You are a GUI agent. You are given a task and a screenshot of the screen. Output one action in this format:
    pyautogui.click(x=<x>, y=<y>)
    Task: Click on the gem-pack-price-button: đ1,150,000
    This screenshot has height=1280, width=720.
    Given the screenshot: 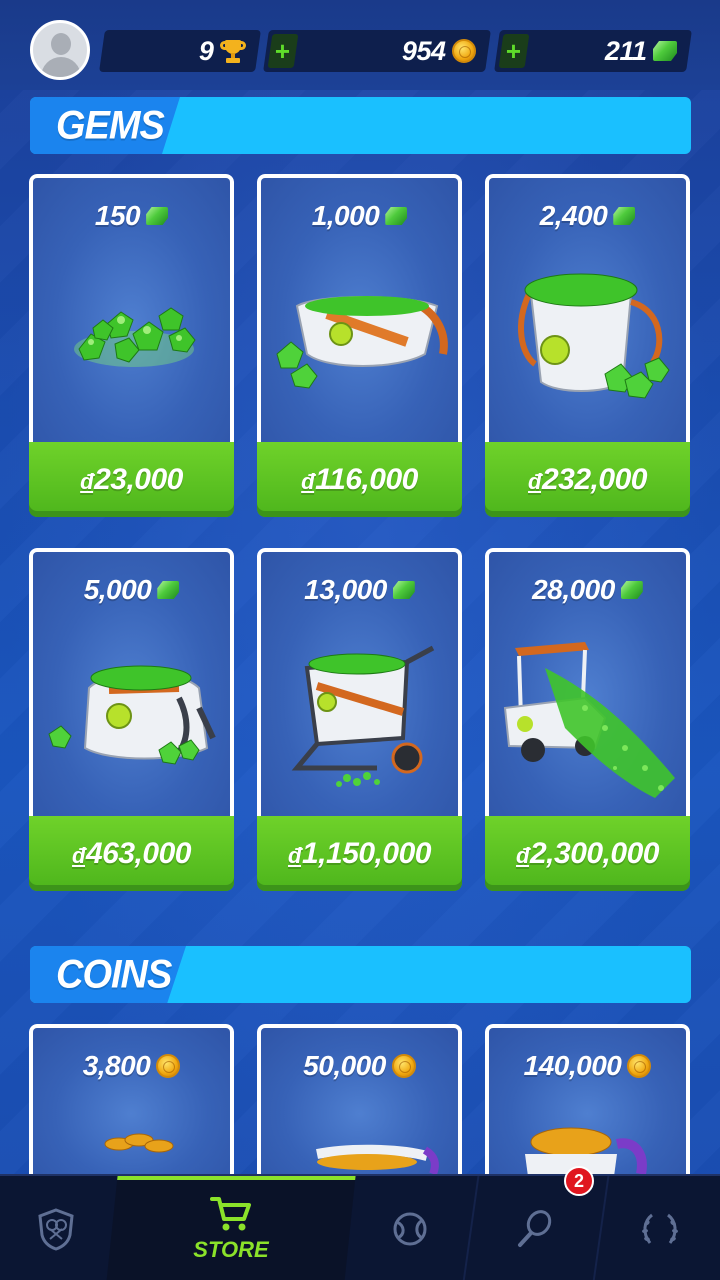 What is the action you would take?
    pyautogui.click(x=359, y=853)
    